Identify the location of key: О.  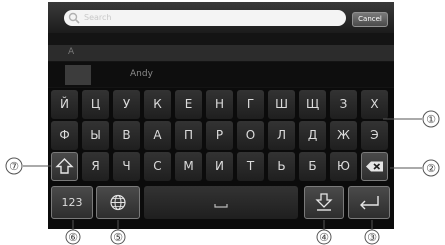
(250, 135).